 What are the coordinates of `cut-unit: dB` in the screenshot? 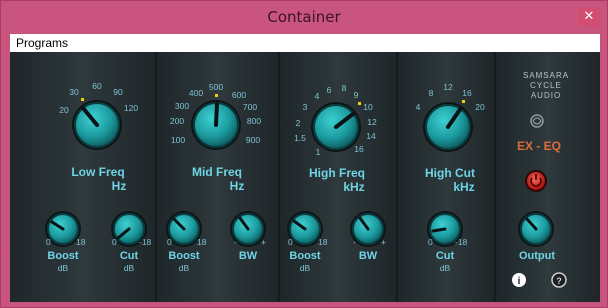 It's located at (445, 268).